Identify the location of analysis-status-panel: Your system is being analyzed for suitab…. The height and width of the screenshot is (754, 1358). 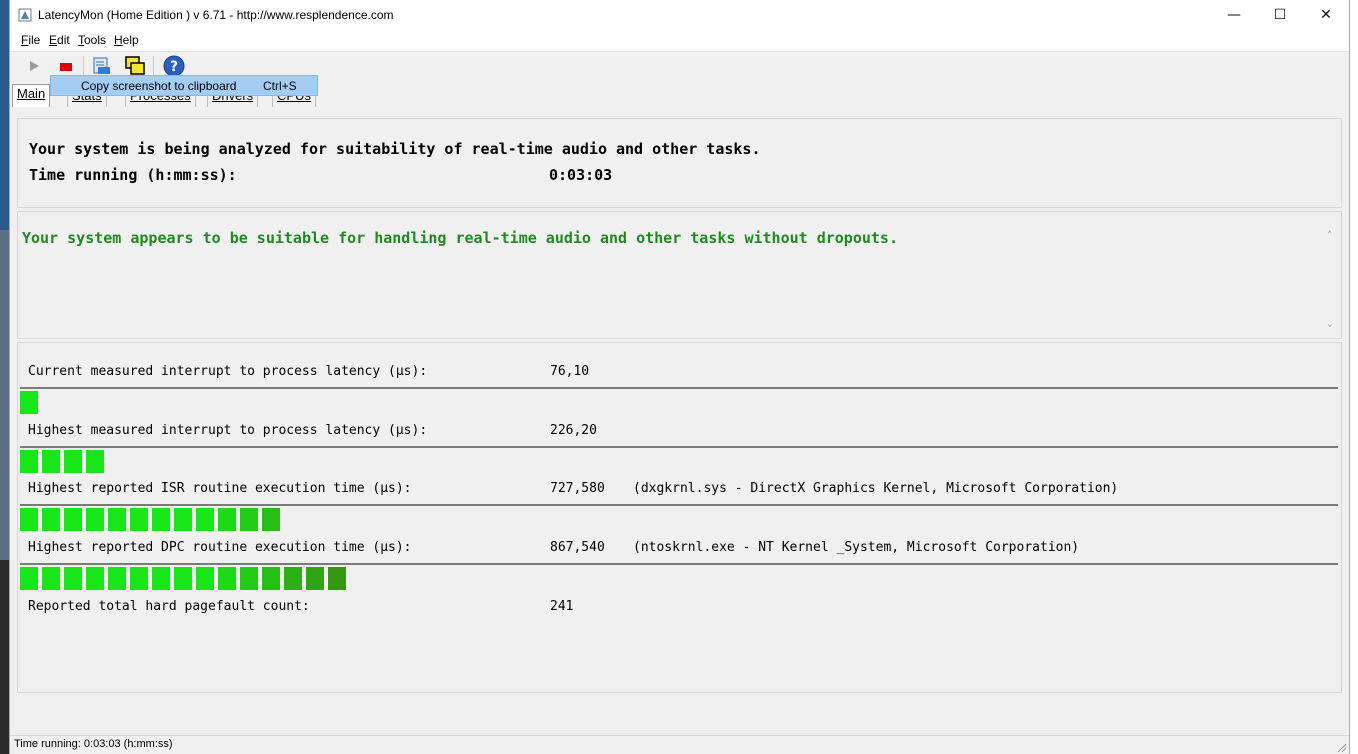
(679, 163).